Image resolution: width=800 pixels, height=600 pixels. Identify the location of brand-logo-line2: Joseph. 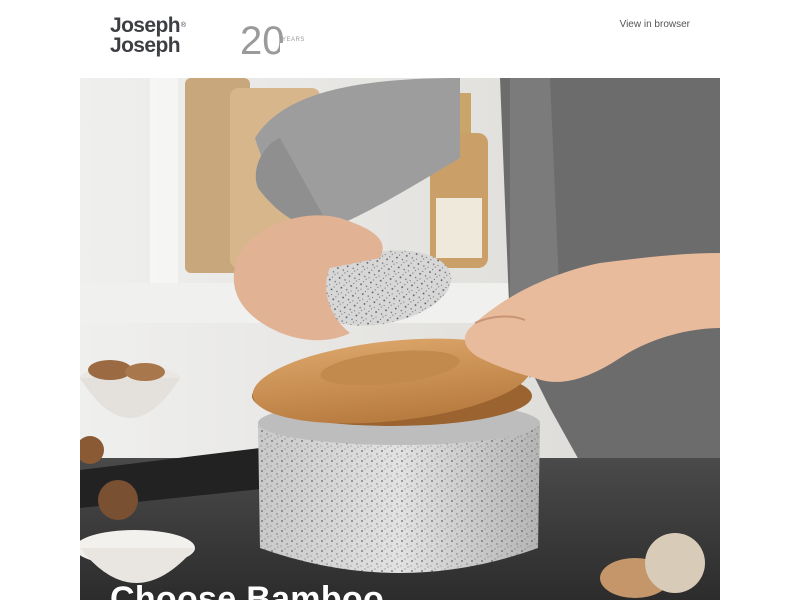
(145, 45).